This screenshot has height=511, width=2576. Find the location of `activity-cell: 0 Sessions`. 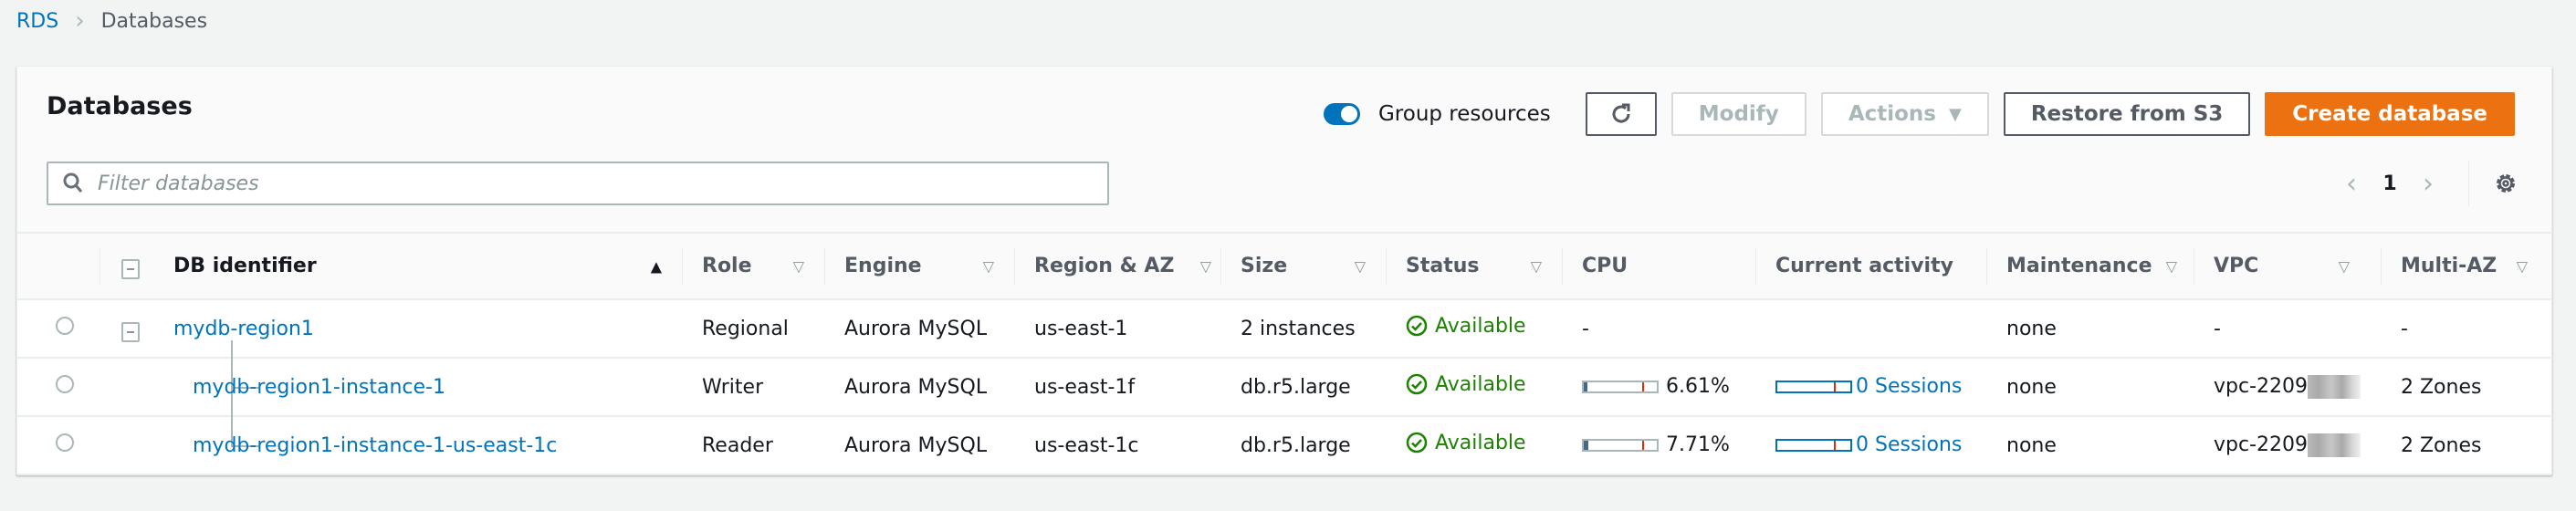

activity-cell: 0 Sessions is located at coordinates (1871, 445).